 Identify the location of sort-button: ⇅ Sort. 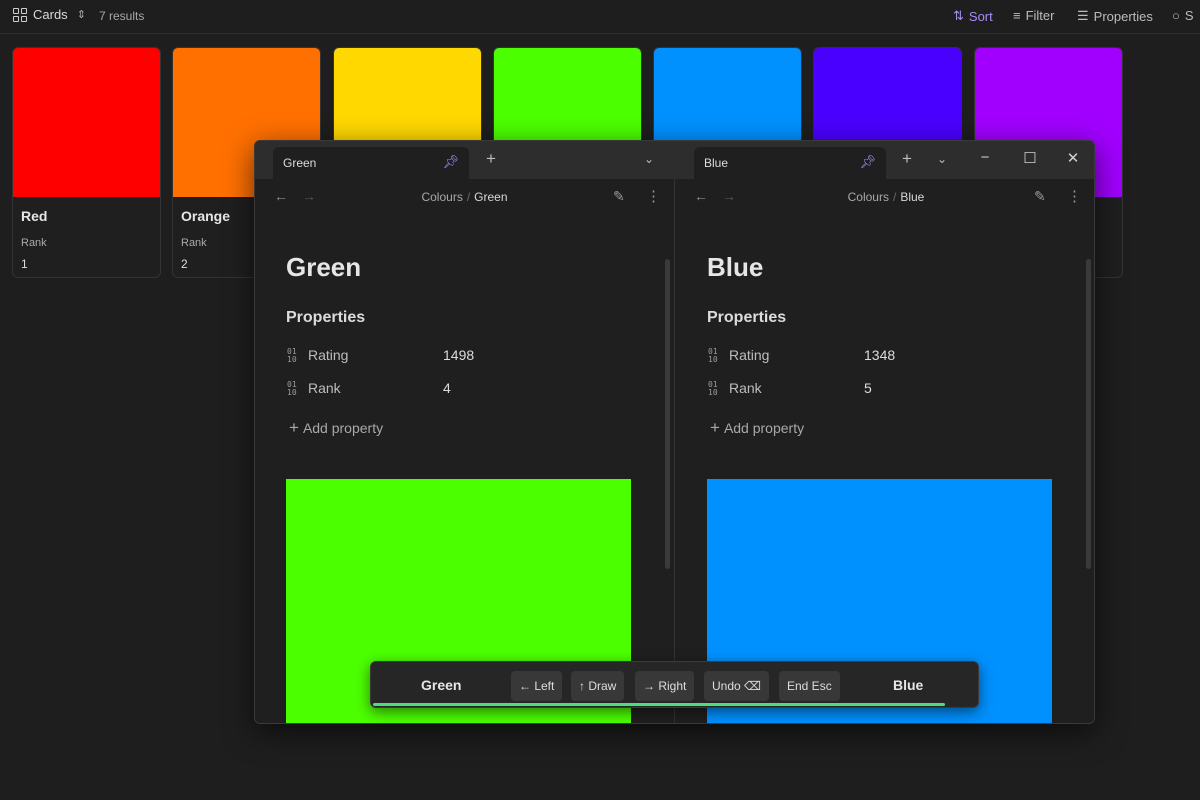
(973, 16).